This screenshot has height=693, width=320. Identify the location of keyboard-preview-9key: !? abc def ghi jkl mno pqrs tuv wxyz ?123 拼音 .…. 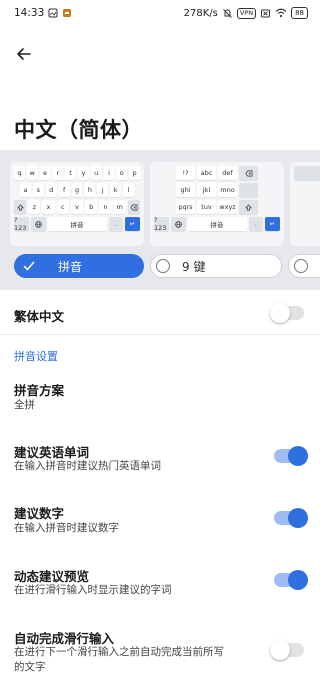
(217, 204).